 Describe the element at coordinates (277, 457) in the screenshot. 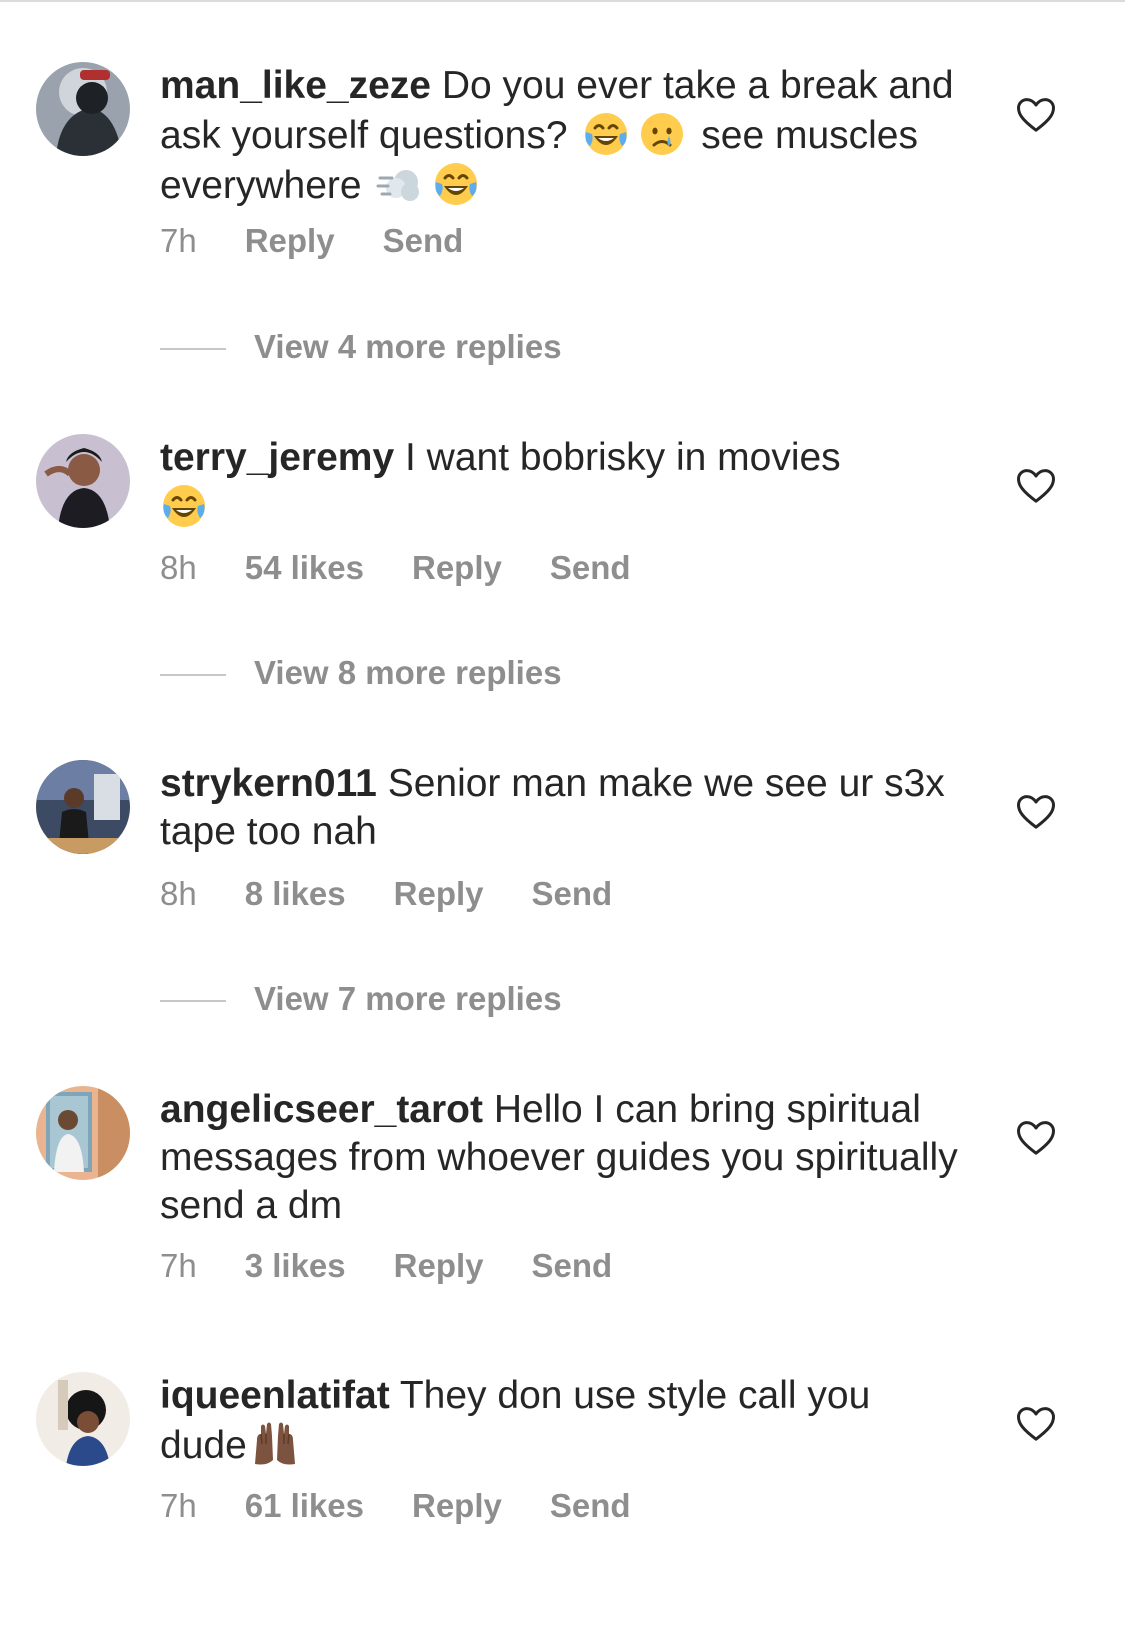

I see `comment-username: terry_jeremy` at that location.